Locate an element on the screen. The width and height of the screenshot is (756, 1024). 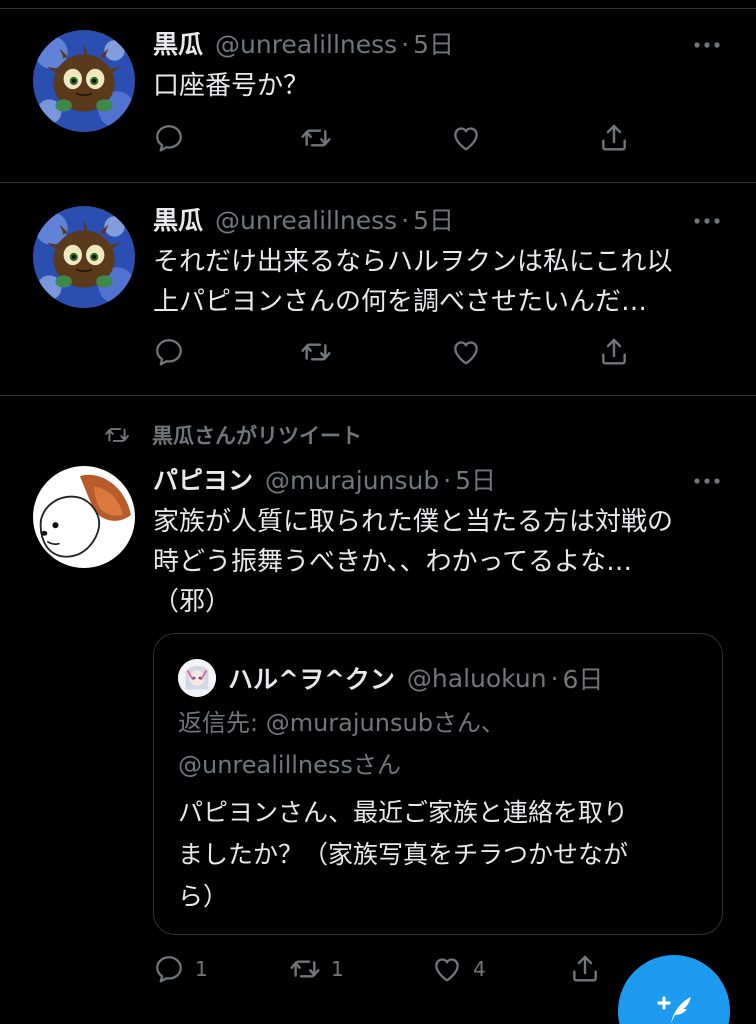
tweet-text-line: （邪） is located at coordinates (192, 602).